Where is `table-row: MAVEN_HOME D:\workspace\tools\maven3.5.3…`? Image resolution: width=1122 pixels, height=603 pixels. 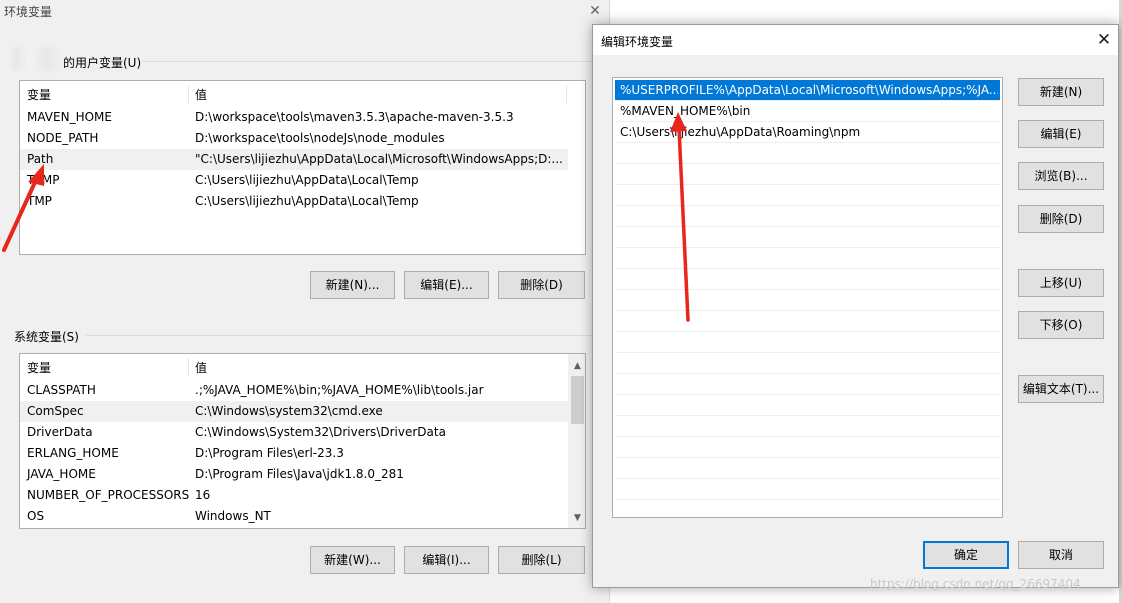 table-row: MAVEN_HOME D:\workspace\tools\maven3.5.3… is located at coordinates (294, 117).